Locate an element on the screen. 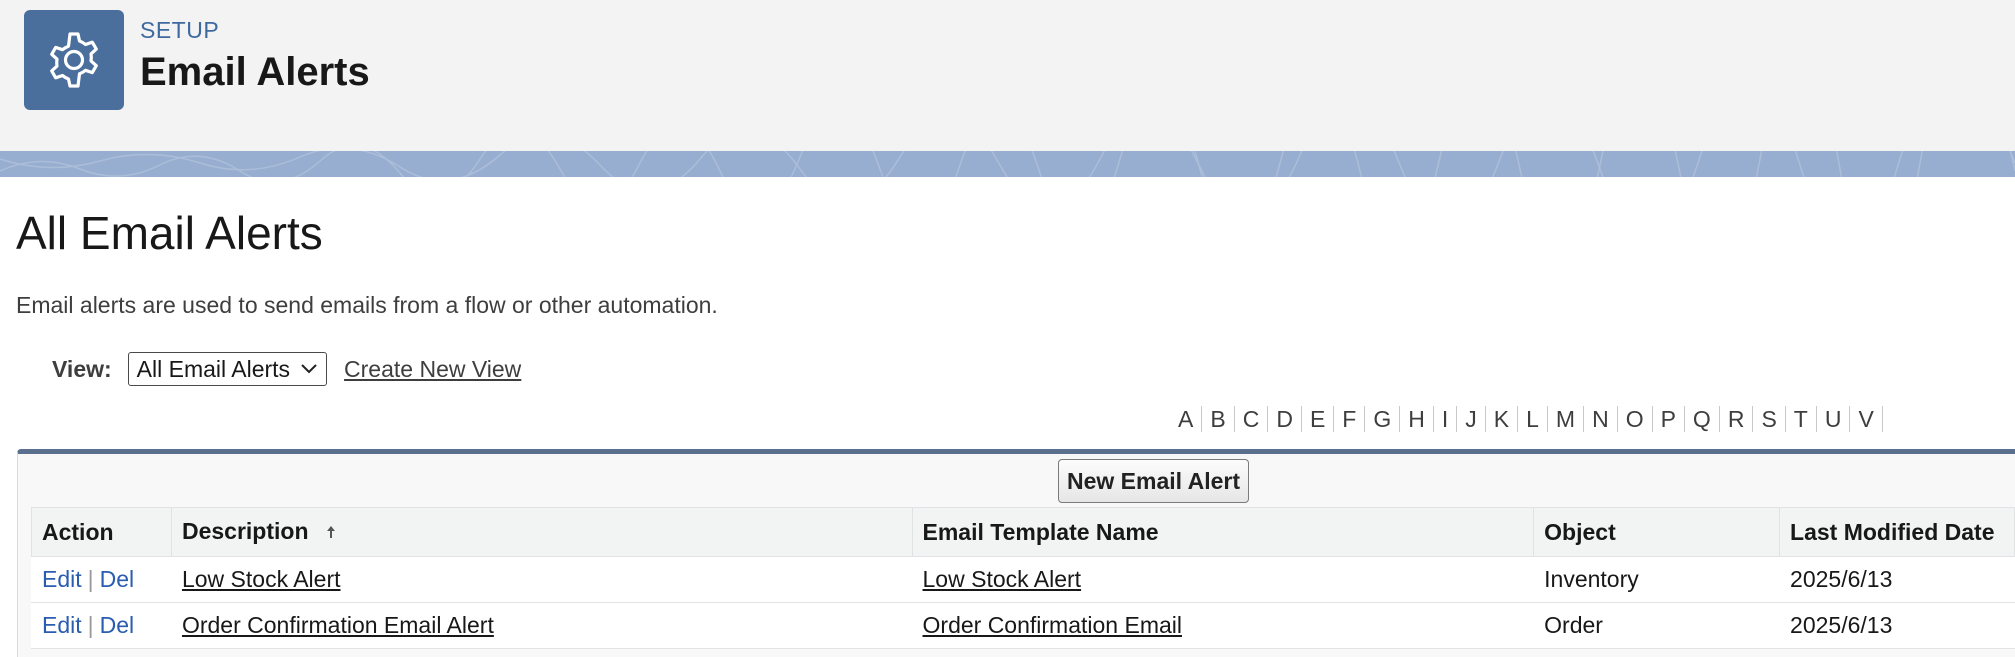 Image resolution: width=2015 pixels, height=657 pixels. description-cell: Low Stock Alert is located at coordinates (541, 579).